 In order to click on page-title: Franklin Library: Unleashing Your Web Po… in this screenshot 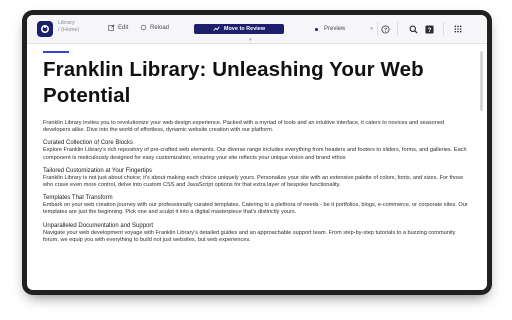, I will do `click(233, 82)`.